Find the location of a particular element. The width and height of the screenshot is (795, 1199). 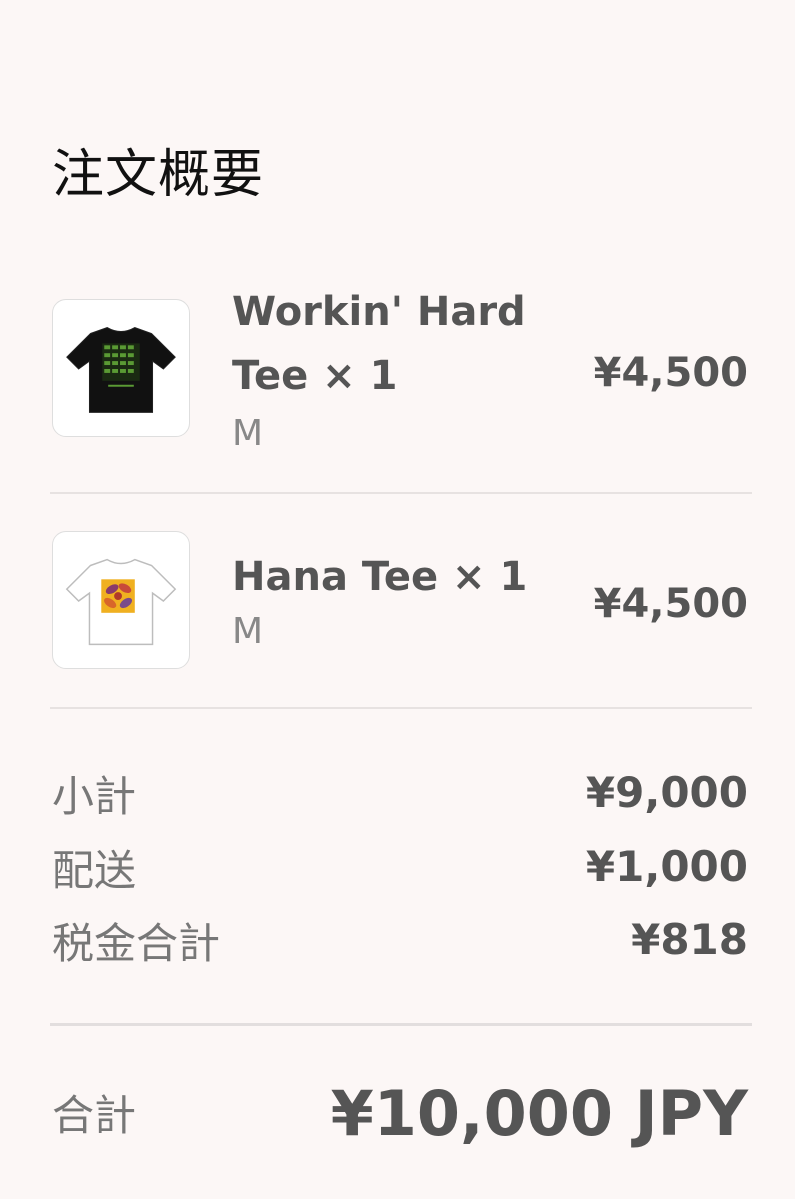

product-name-line-2: Tee × 1 is located at coordinates (315, 376).